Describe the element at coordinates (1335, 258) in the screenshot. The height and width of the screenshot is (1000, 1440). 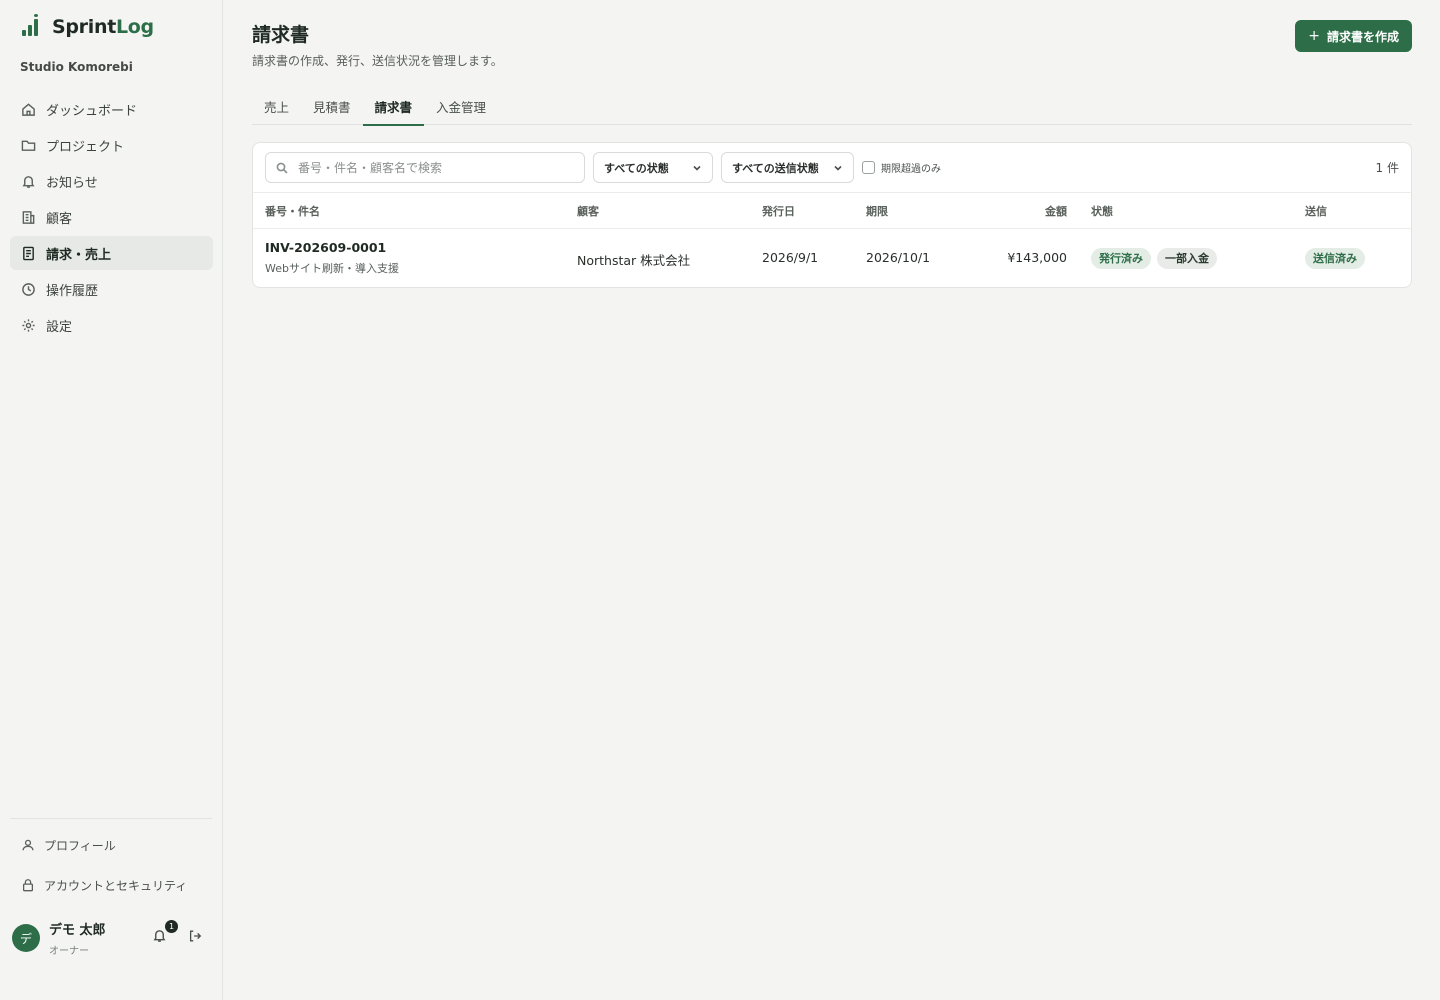
I see `send-status-badge: 送信済み` at that location.